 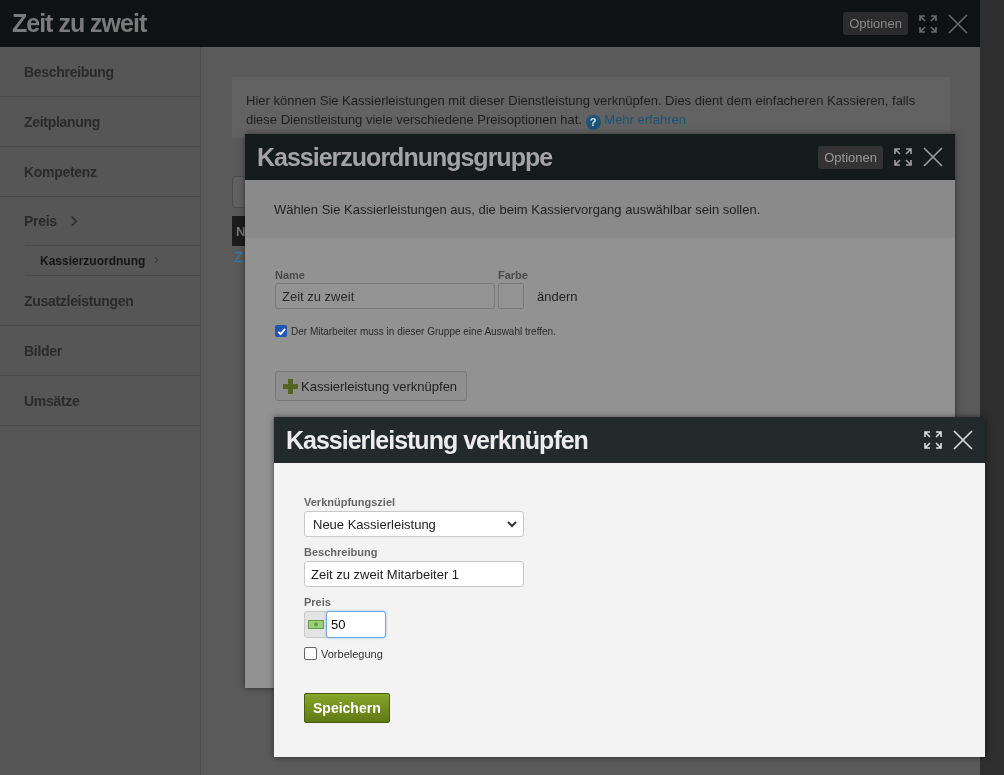 What do you see at coordinates (512, 524) in the screenshot?
I see `caret-down-icon` at bounding box center [512, 524].